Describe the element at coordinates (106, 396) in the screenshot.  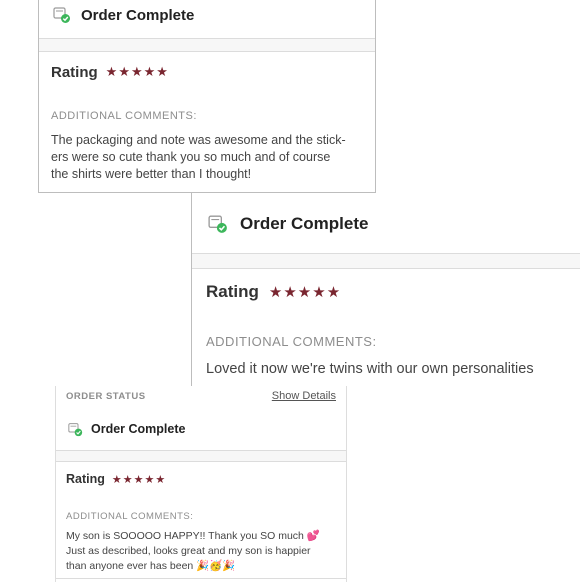
I see `order-status-label: ORDER STATUS` at that location.